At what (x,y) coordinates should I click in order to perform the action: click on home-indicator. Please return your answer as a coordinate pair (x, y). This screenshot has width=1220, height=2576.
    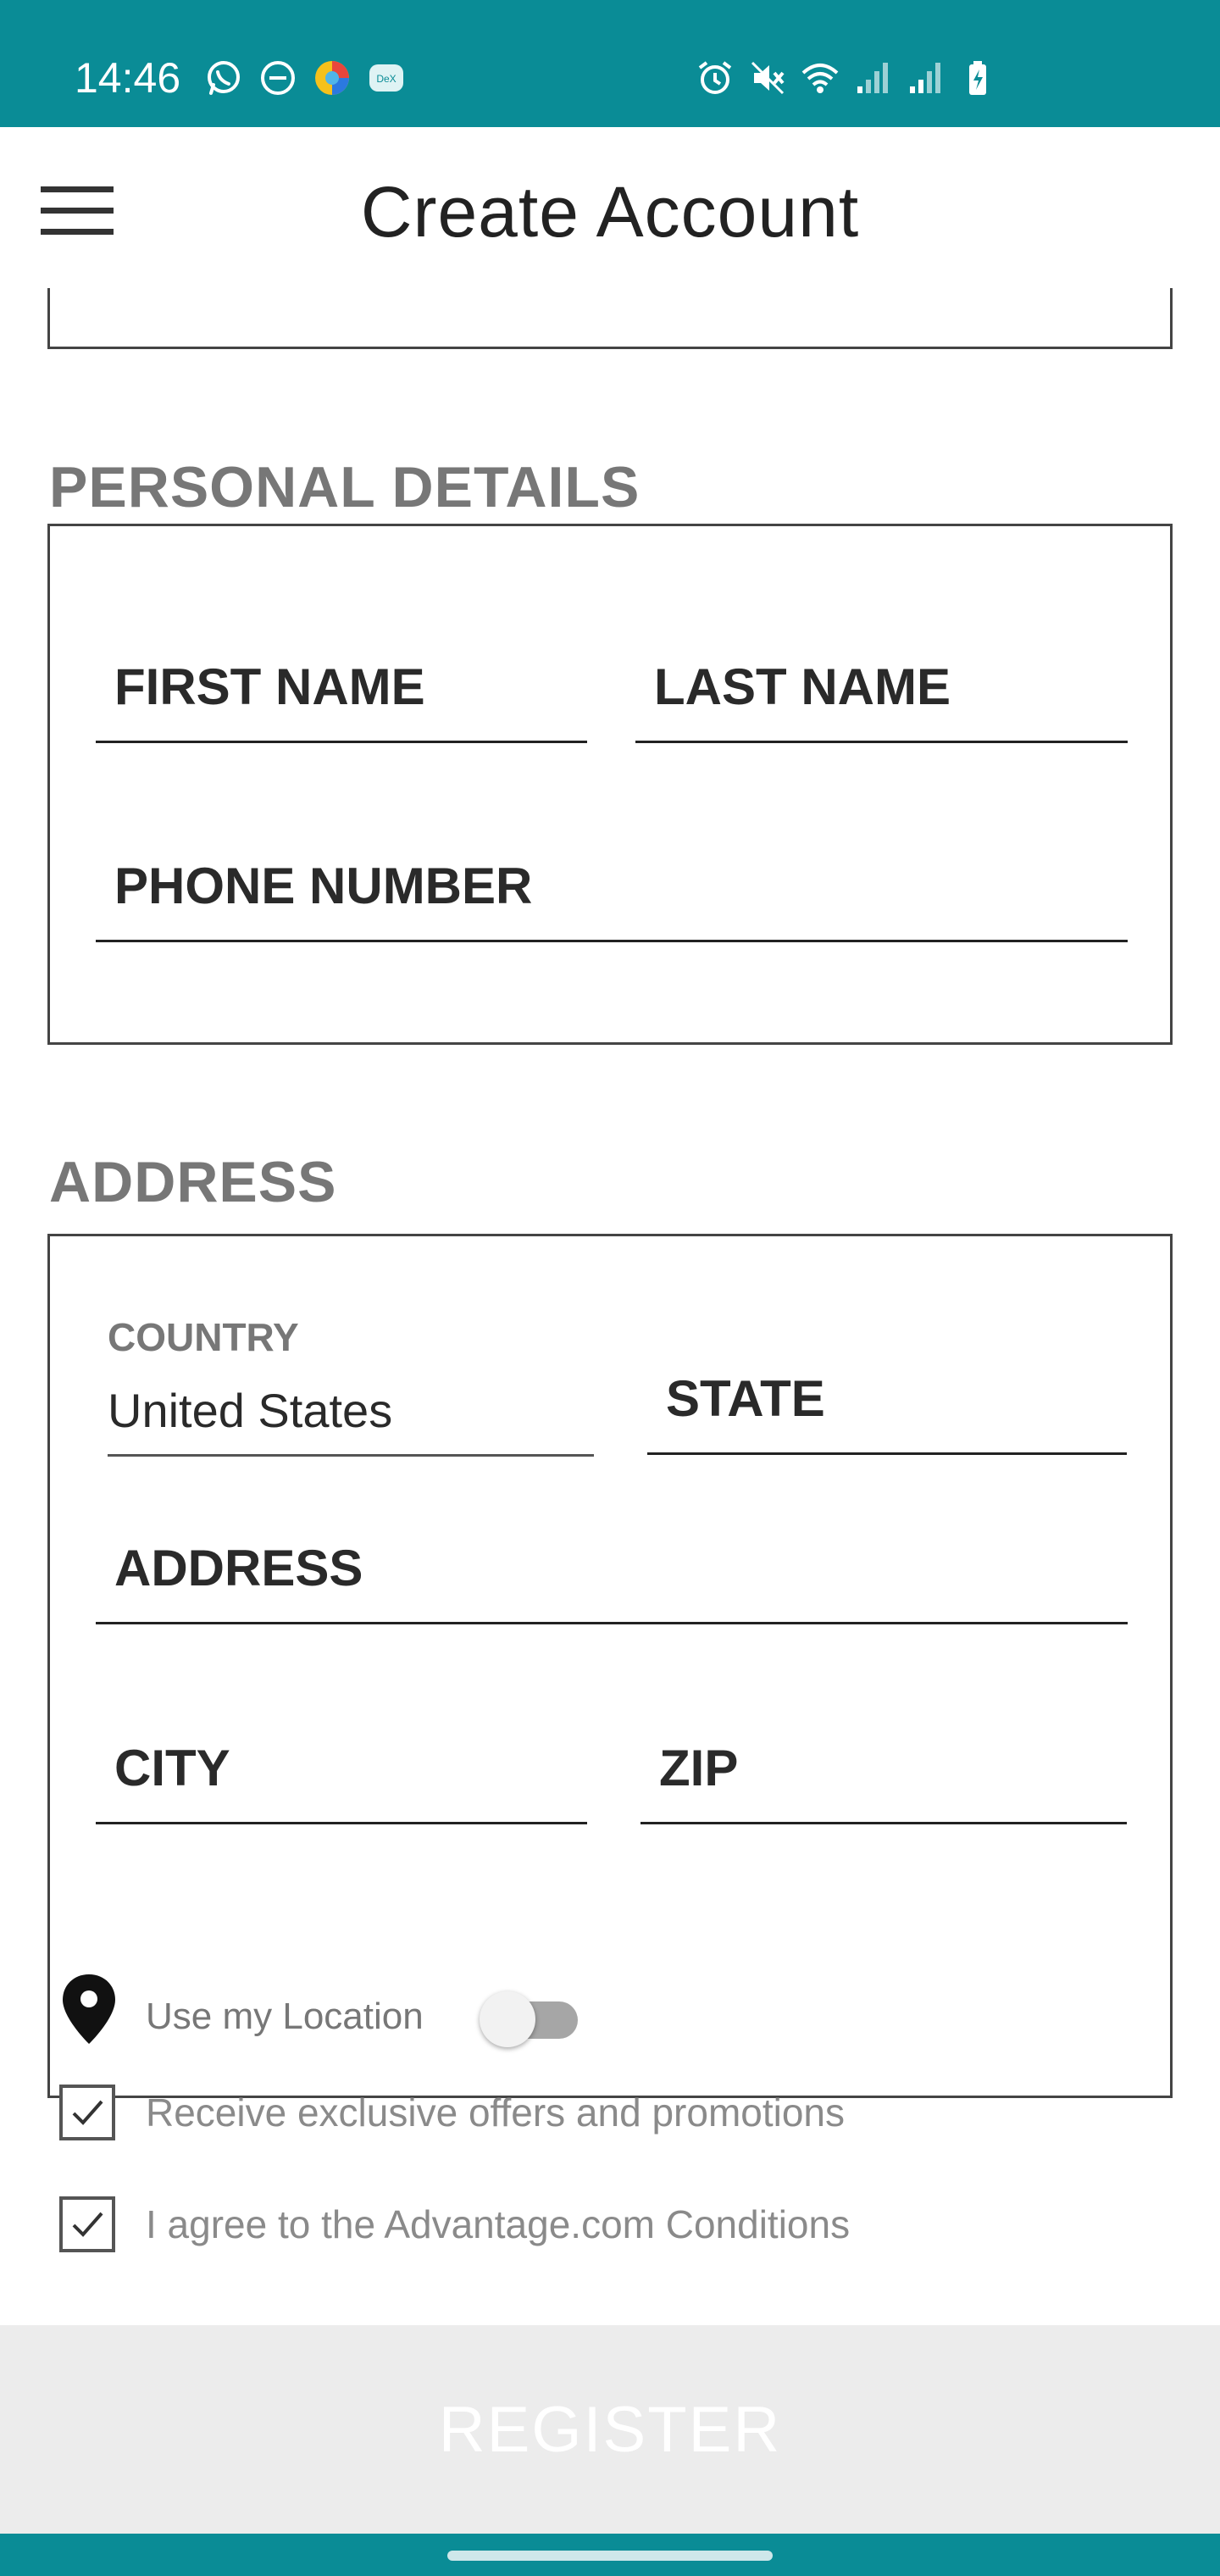
    Looking at the image, I should click on (610, 2556).